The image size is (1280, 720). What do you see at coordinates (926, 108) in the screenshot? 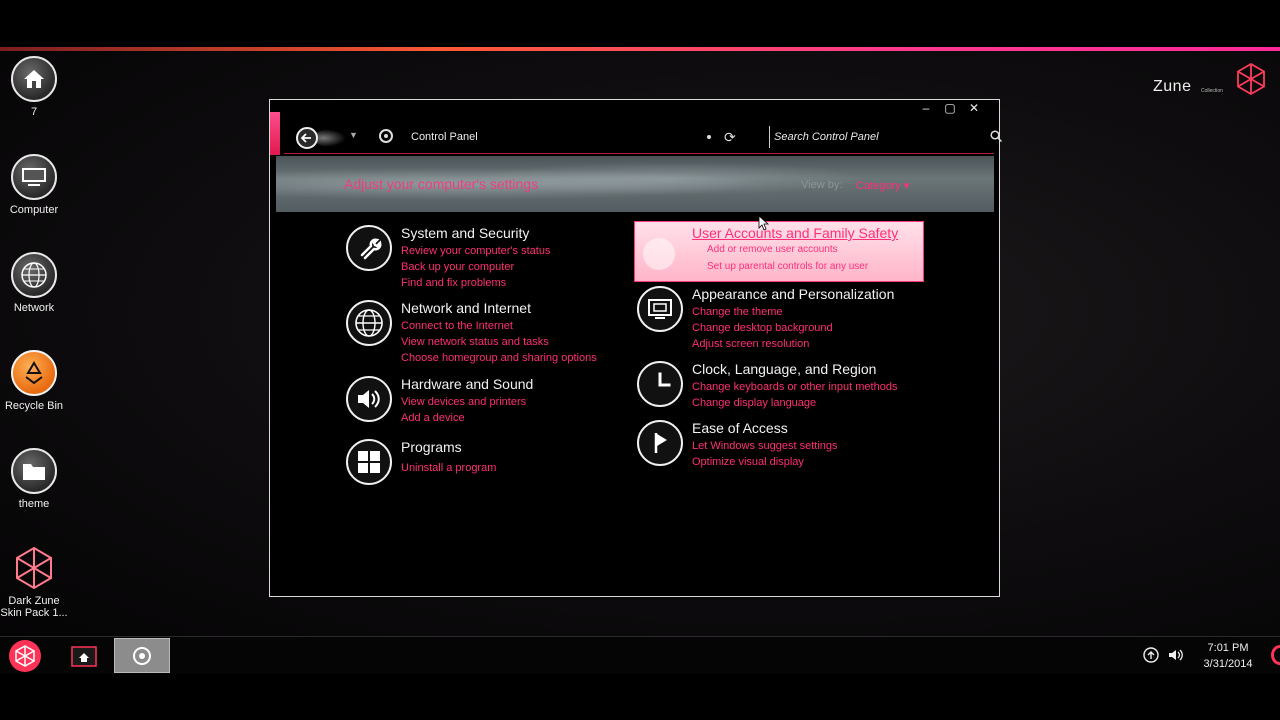
I see `minimize-button: –` at bounding box center [926, 108].